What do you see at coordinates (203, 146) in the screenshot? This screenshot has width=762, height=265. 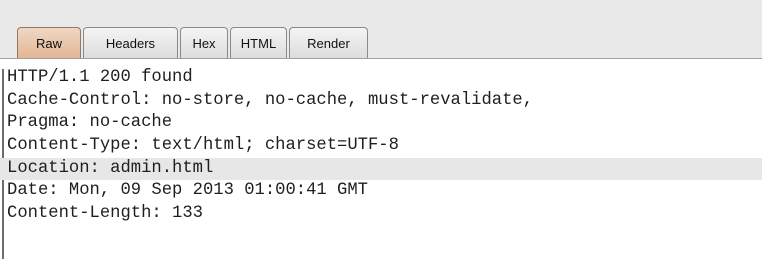 I see `response-header-content-type: Content-Type: text/html; charset=UTF-8` at bounding box center [203, 146].